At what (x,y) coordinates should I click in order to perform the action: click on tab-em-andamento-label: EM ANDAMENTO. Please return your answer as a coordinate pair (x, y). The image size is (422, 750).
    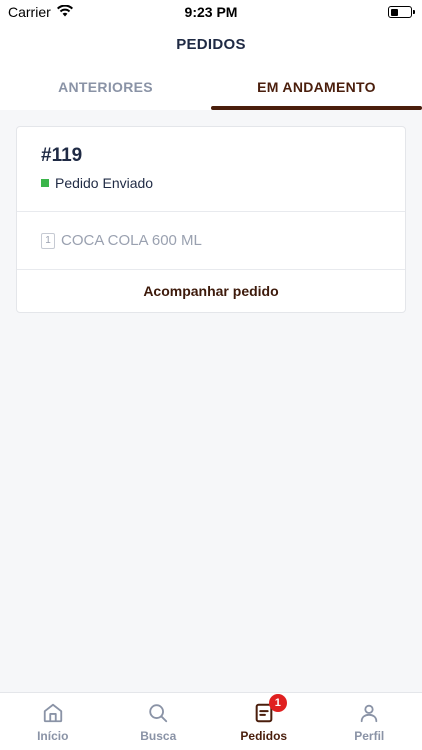
    Looking at the image, I should click on (316, 87).